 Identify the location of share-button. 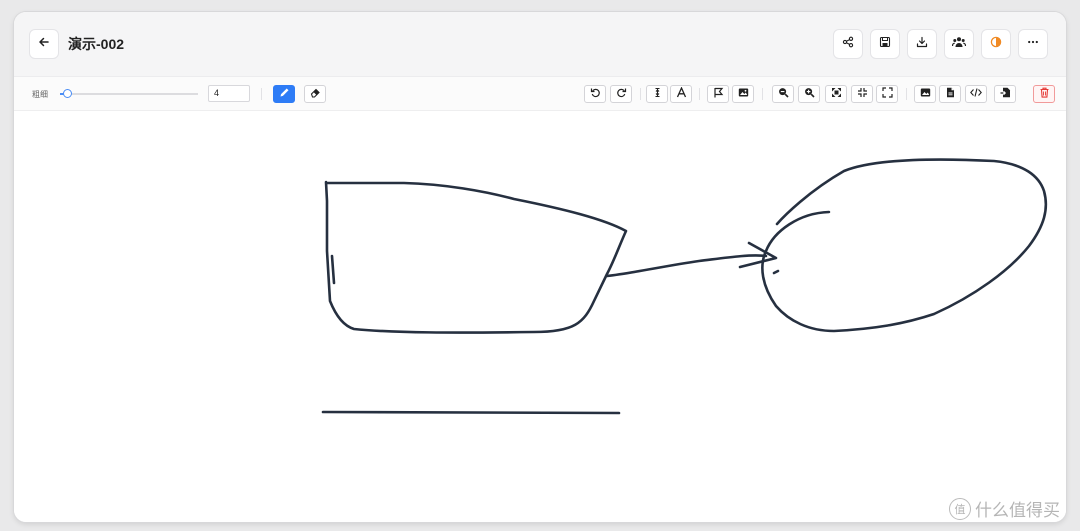
(848, 44).